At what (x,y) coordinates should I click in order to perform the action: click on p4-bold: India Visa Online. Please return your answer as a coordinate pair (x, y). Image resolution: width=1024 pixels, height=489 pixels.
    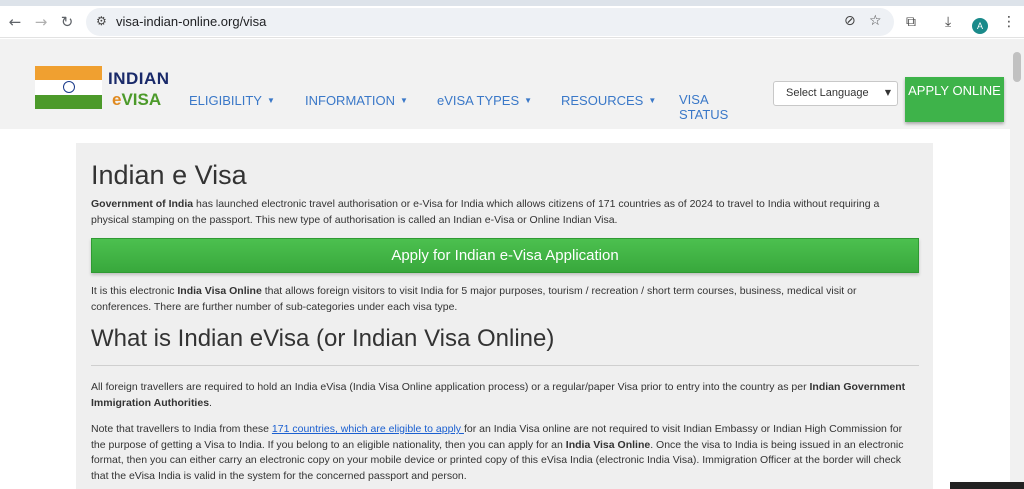
    Looking at the image, I should click on (608, 444).